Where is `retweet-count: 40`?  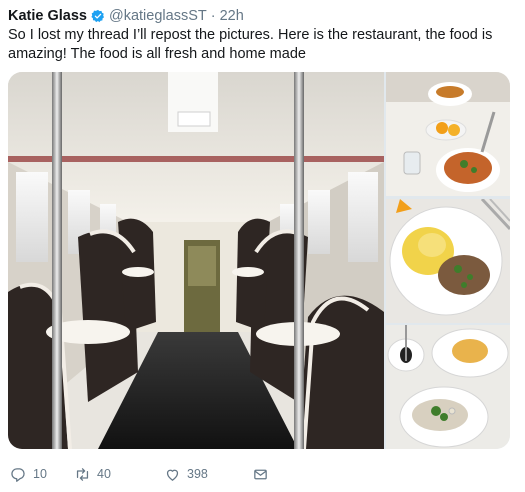 retweet-count: 40 is located at coordinates (104, 474).